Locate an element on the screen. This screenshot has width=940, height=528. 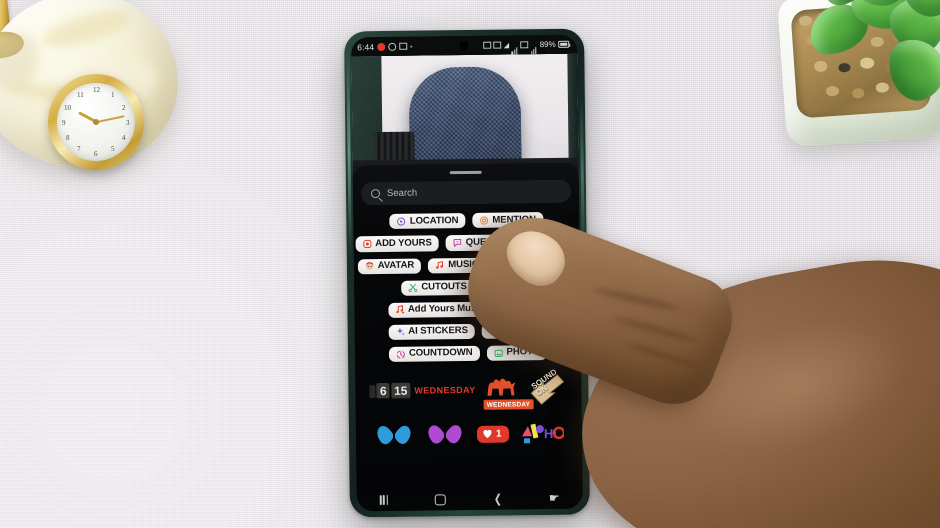
gif-search-icon is located at coordinates (547, 241).